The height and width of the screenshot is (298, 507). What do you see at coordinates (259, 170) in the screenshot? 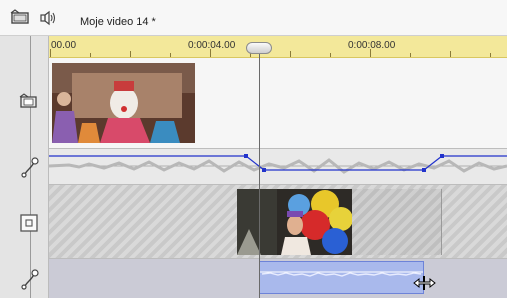
I see `playhead` at bounding box center [259, 170].